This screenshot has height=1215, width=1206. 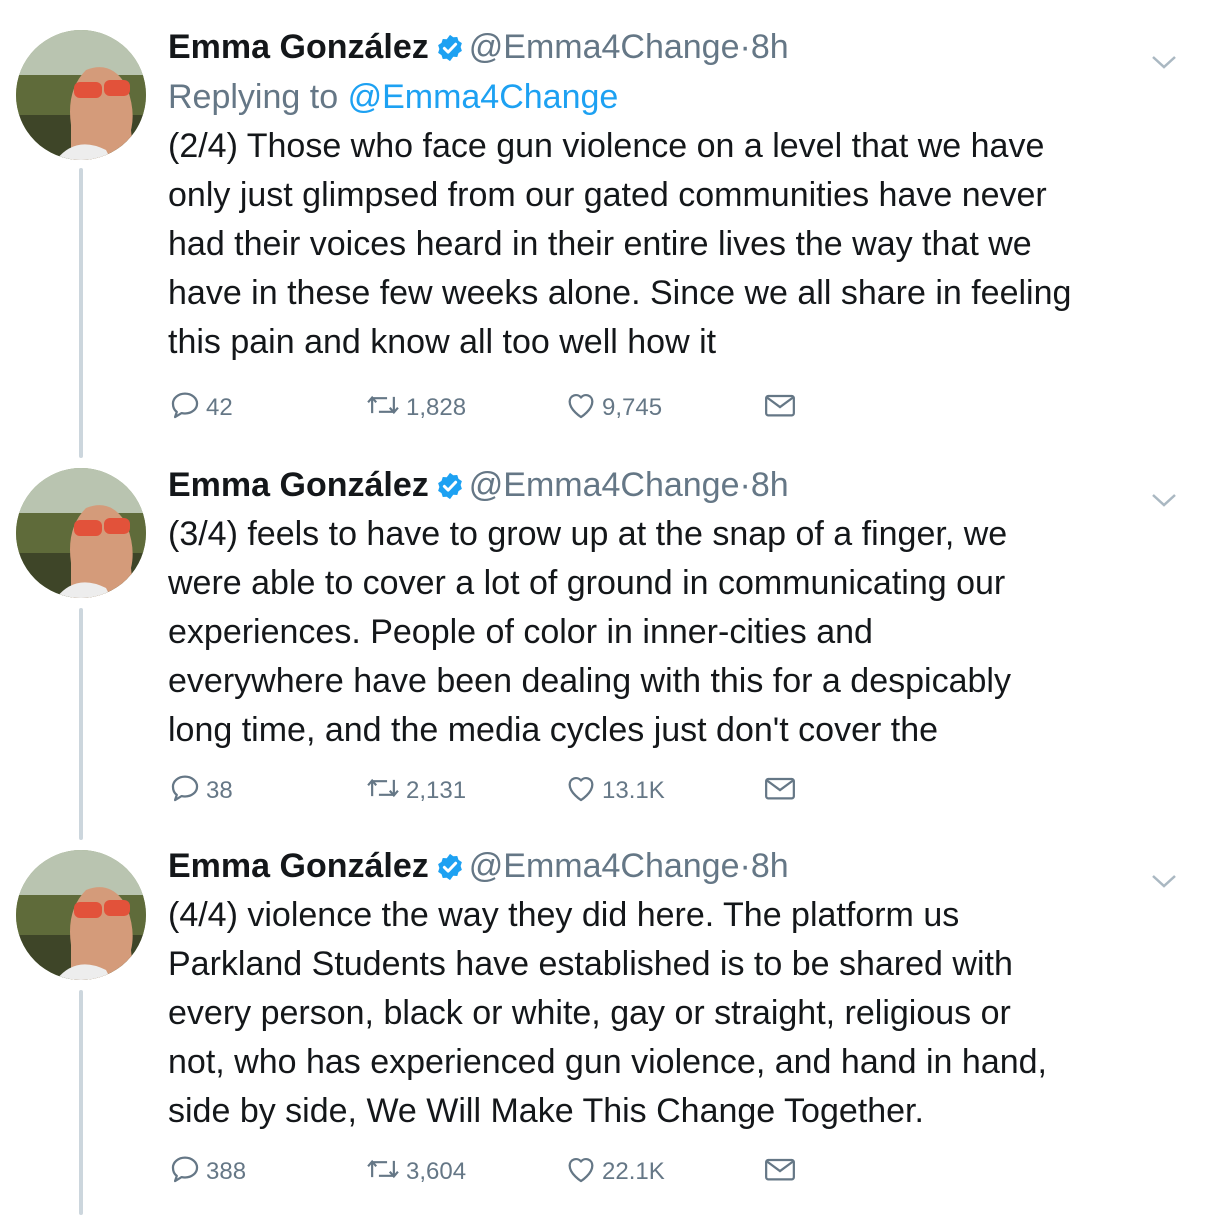 I want to click on like-button: 13.1K, so click(x=614, y=791).